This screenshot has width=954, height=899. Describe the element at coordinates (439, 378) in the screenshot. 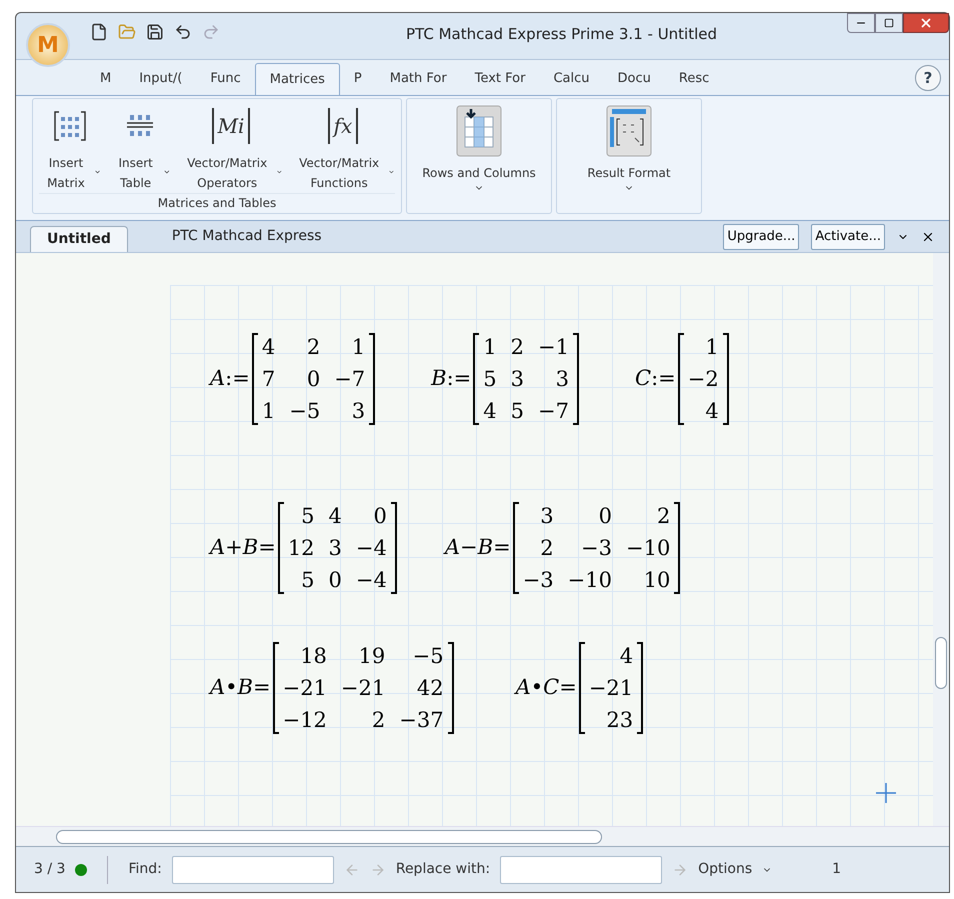

I see `expression-name: B` at that location.